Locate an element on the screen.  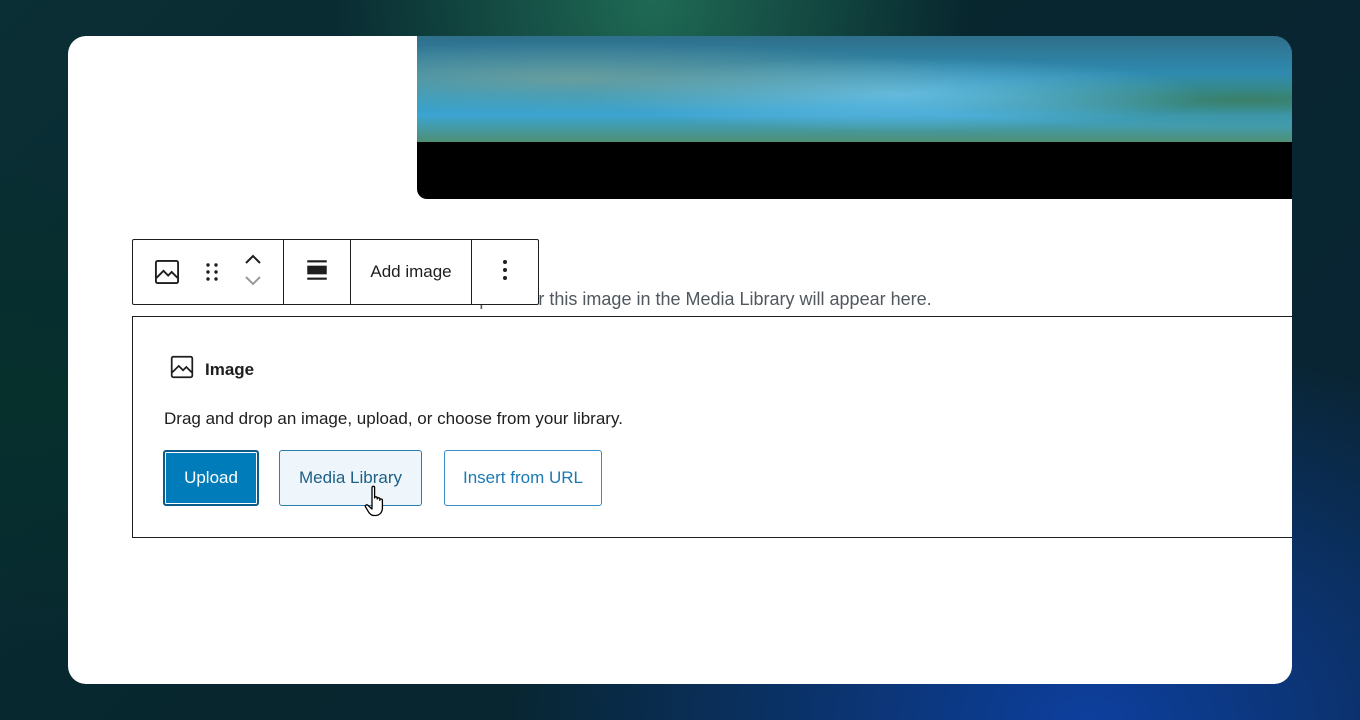
block-toolbar-group-main is located at coordinates (208, 272).